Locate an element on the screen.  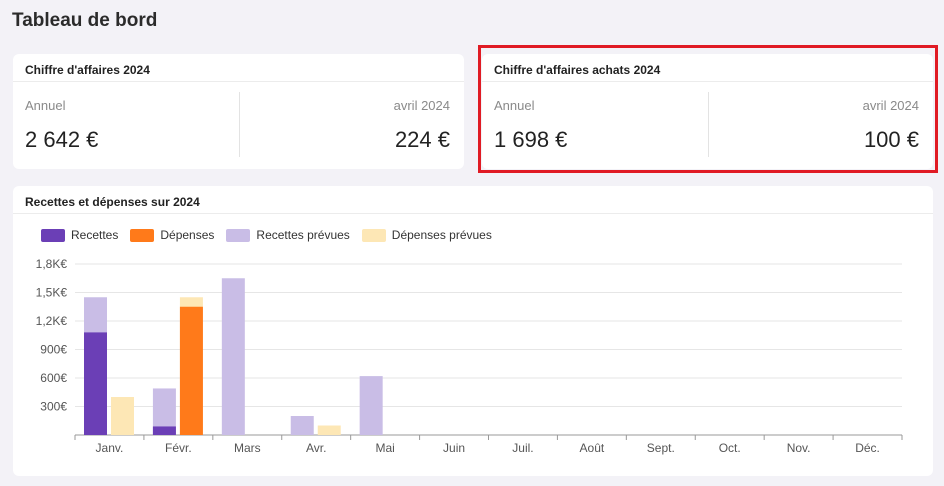
revenue-month: avril 2024 224 € is located at coordinates (352, 125).